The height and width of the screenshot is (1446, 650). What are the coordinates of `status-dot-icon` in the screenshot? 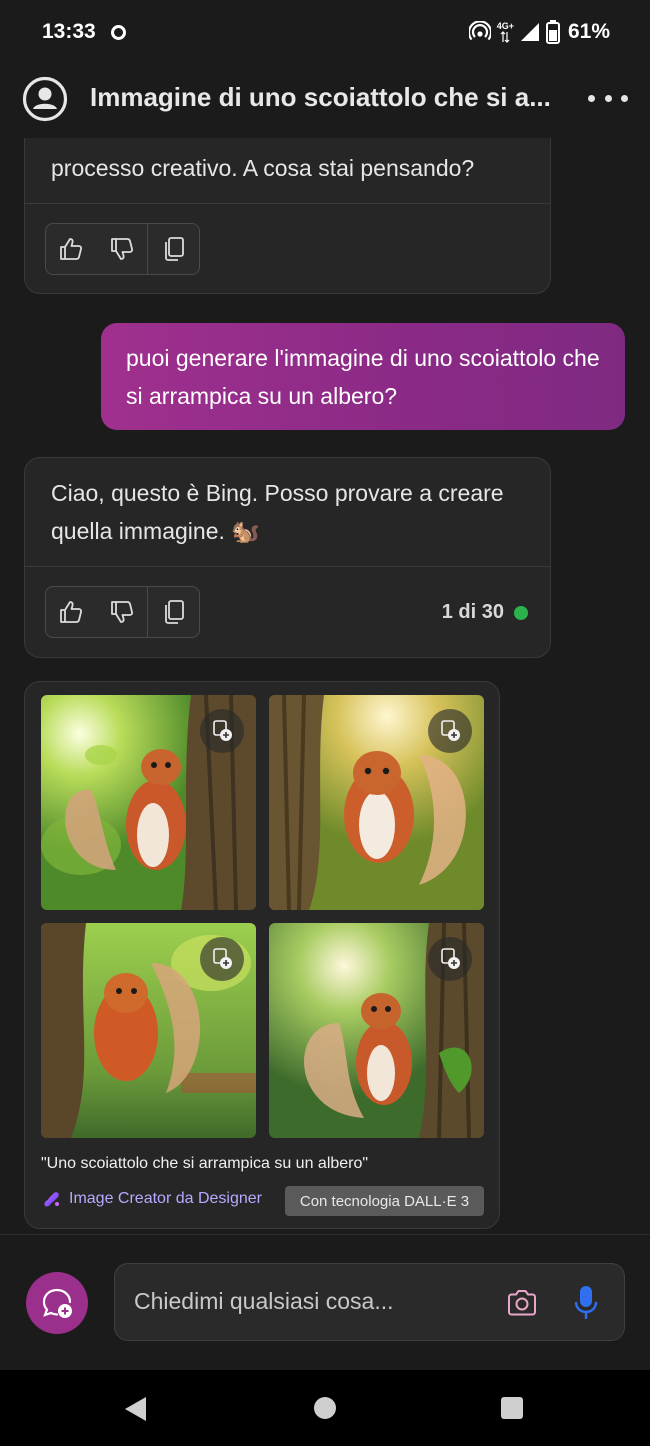 It's located at (521, 612).